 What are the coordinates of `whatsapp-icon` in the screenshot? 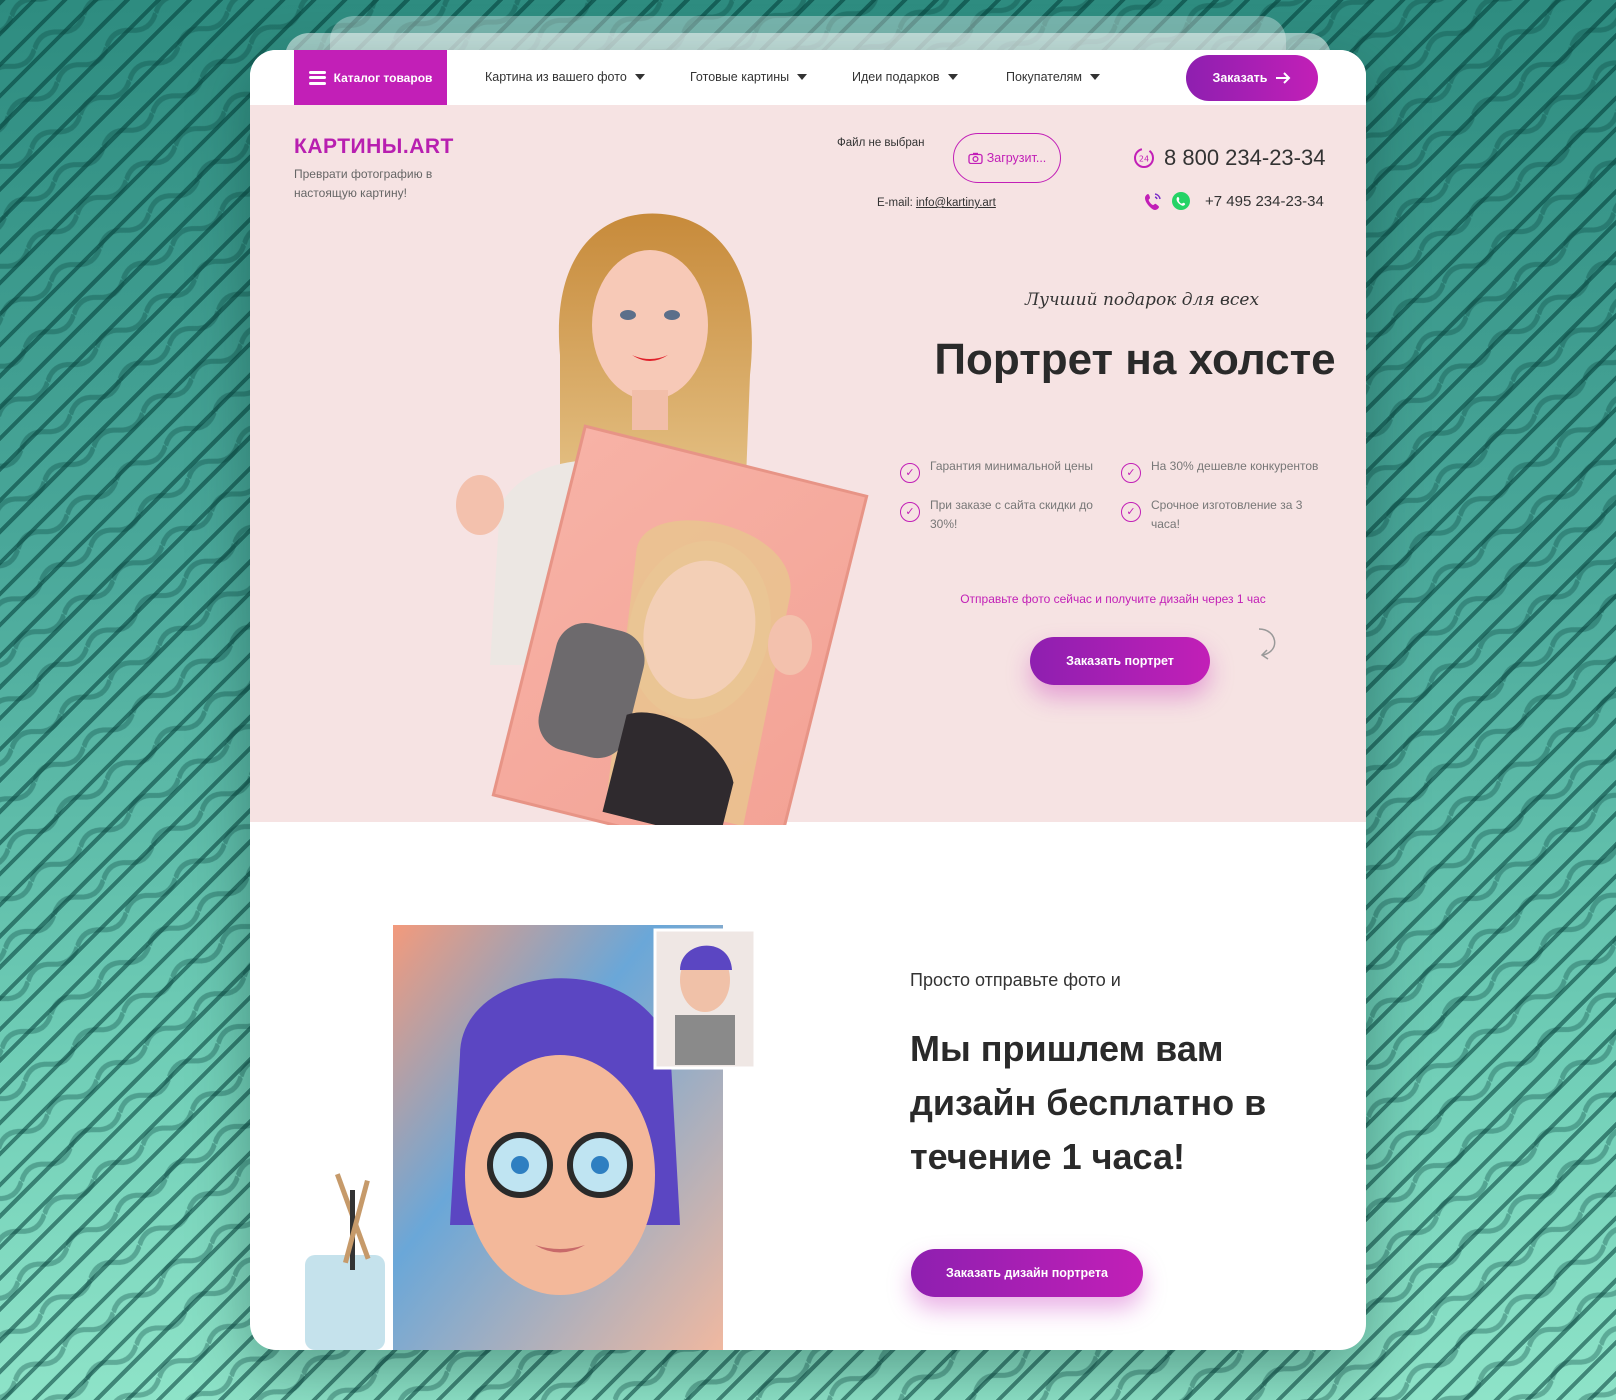 It's located at (1181, 201).